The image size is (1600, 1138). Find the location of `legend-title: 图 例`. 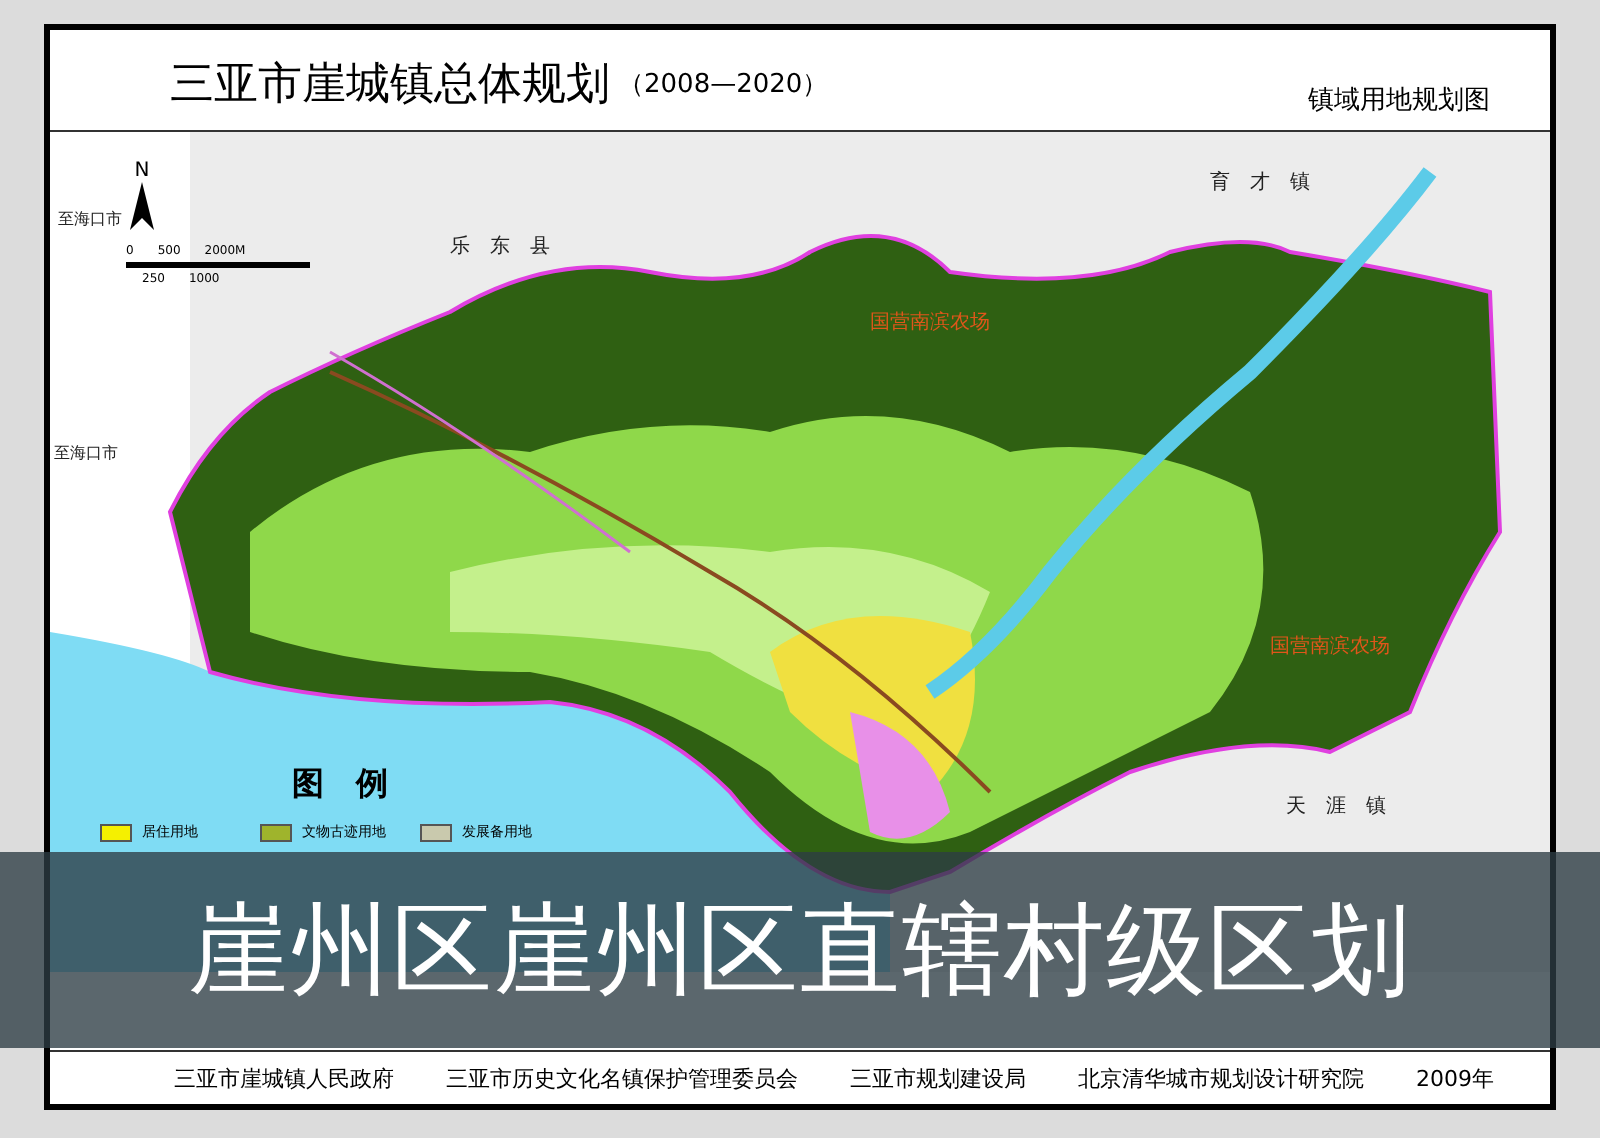

legend-title: 图 例 is located at coordinates (340, 785).